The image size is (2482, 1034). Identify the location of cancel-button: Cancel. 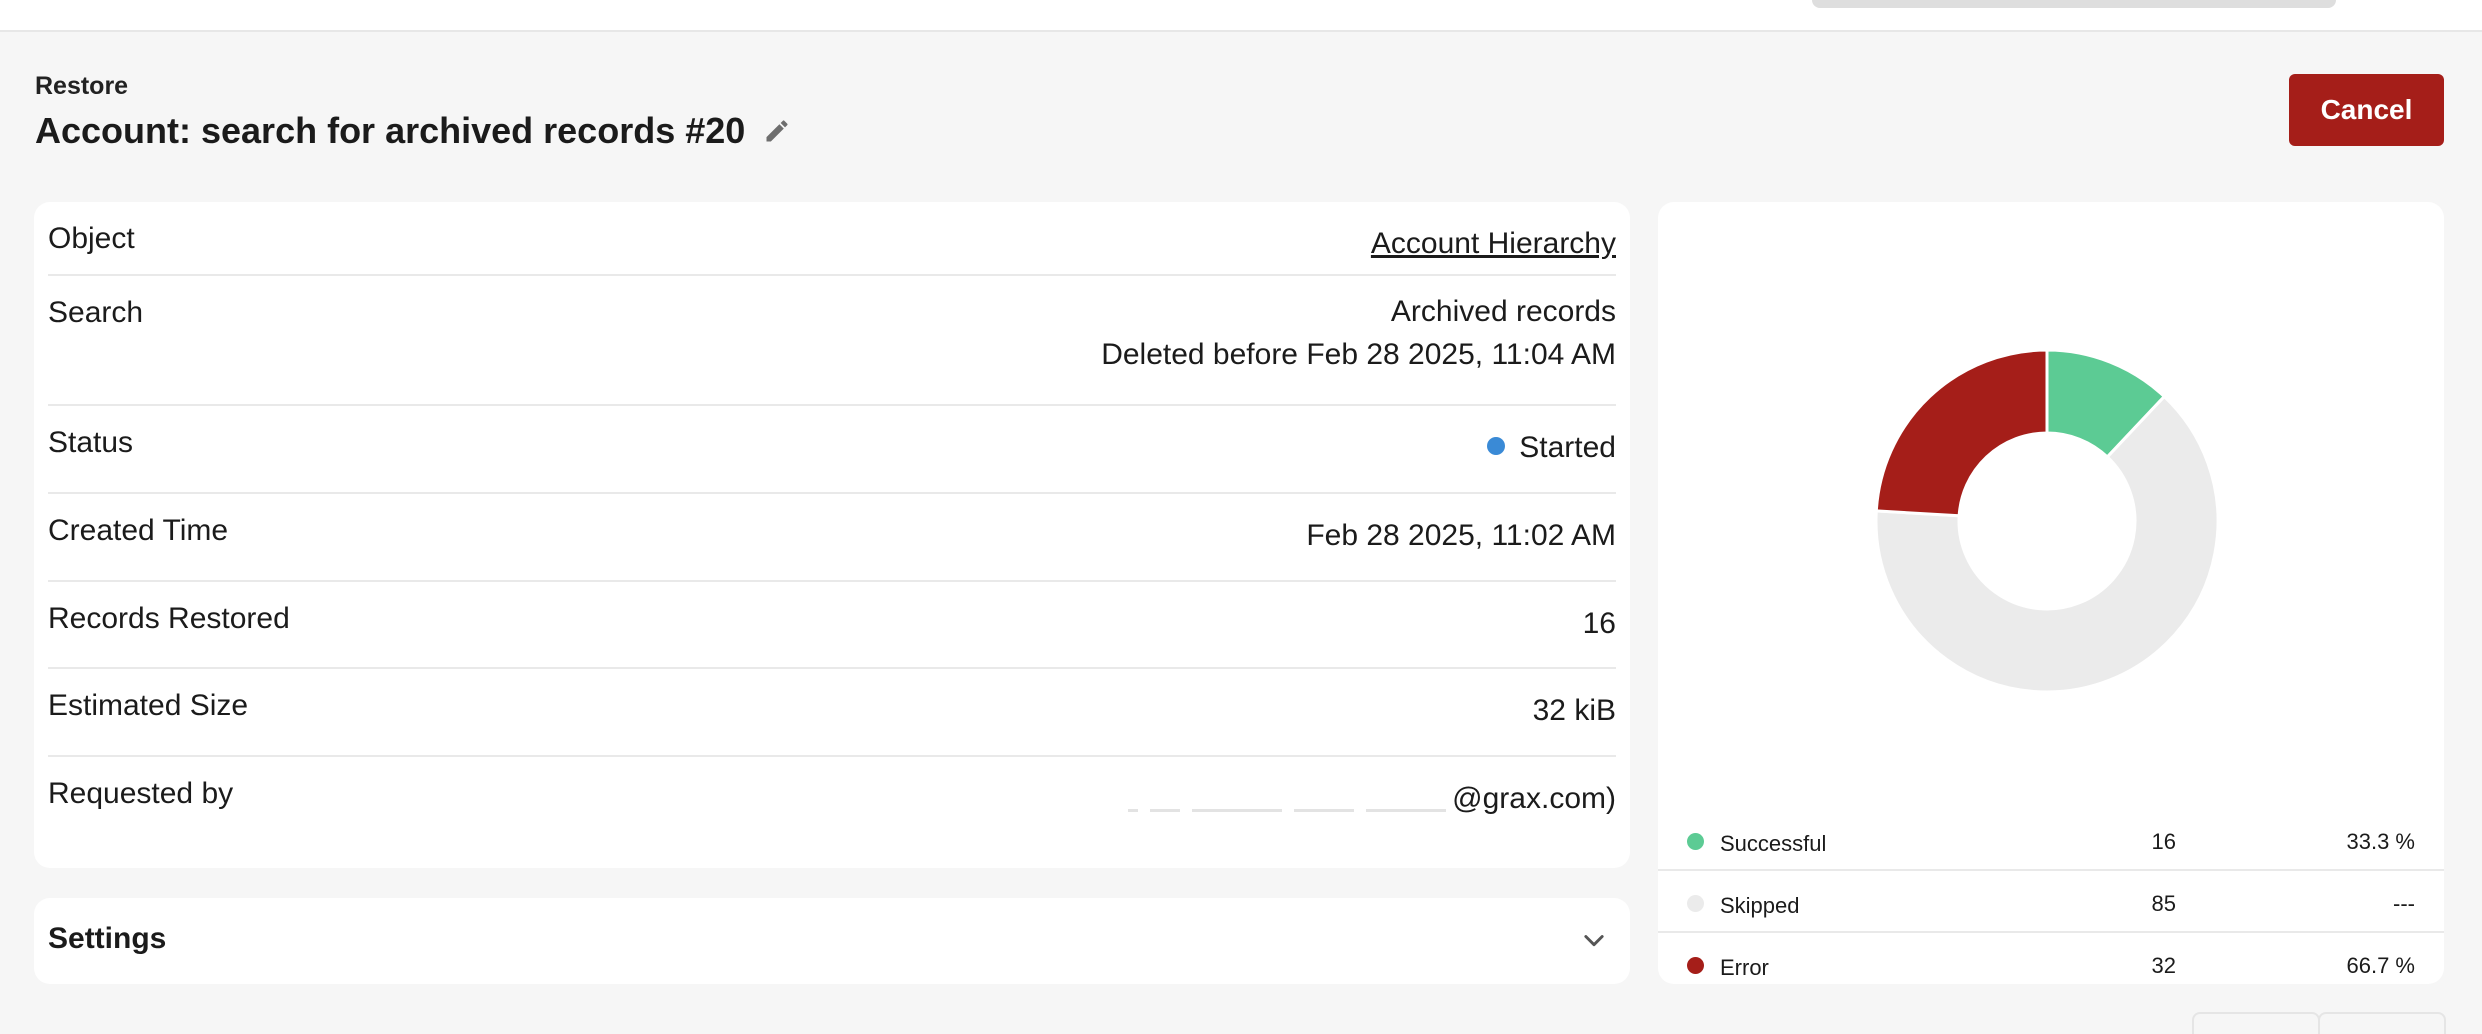
(2366, 110).